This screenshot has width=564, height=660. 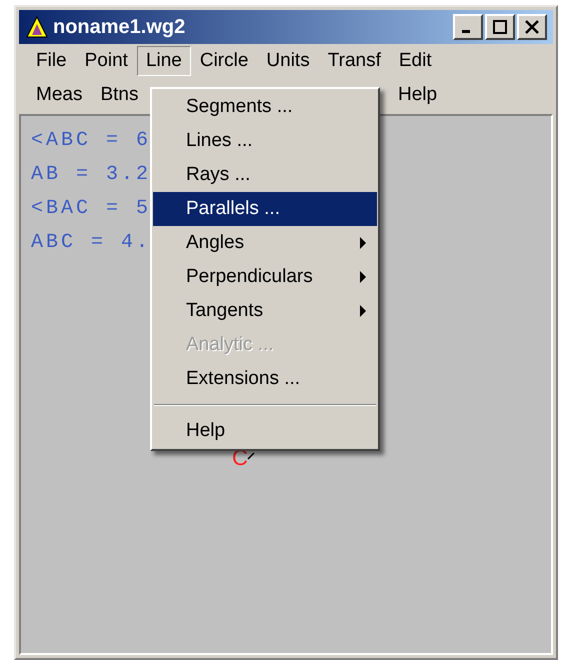 I want to click on menu-bar-item: Btns, so click(x=119, y=95).